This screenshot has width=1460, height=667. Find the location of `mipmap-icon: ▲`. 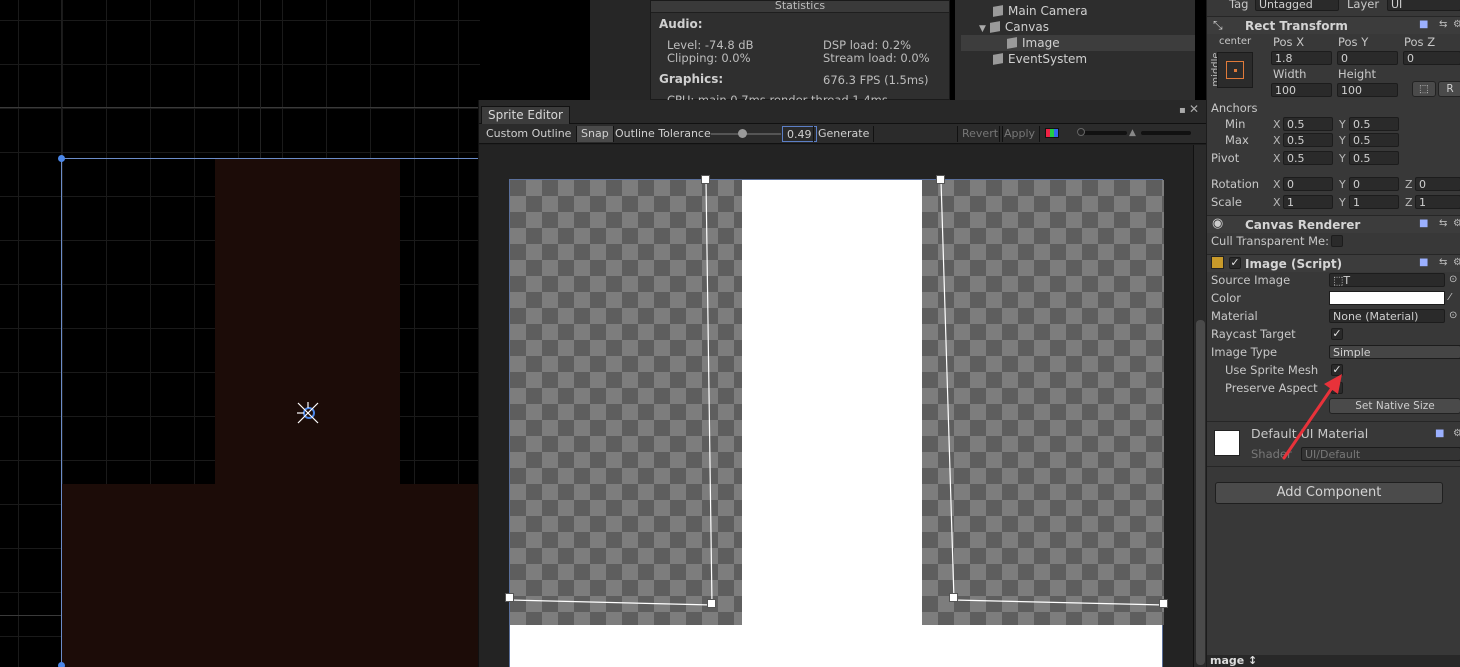

mipmap-icon: ▲ is located at coordinates (1134, 133).